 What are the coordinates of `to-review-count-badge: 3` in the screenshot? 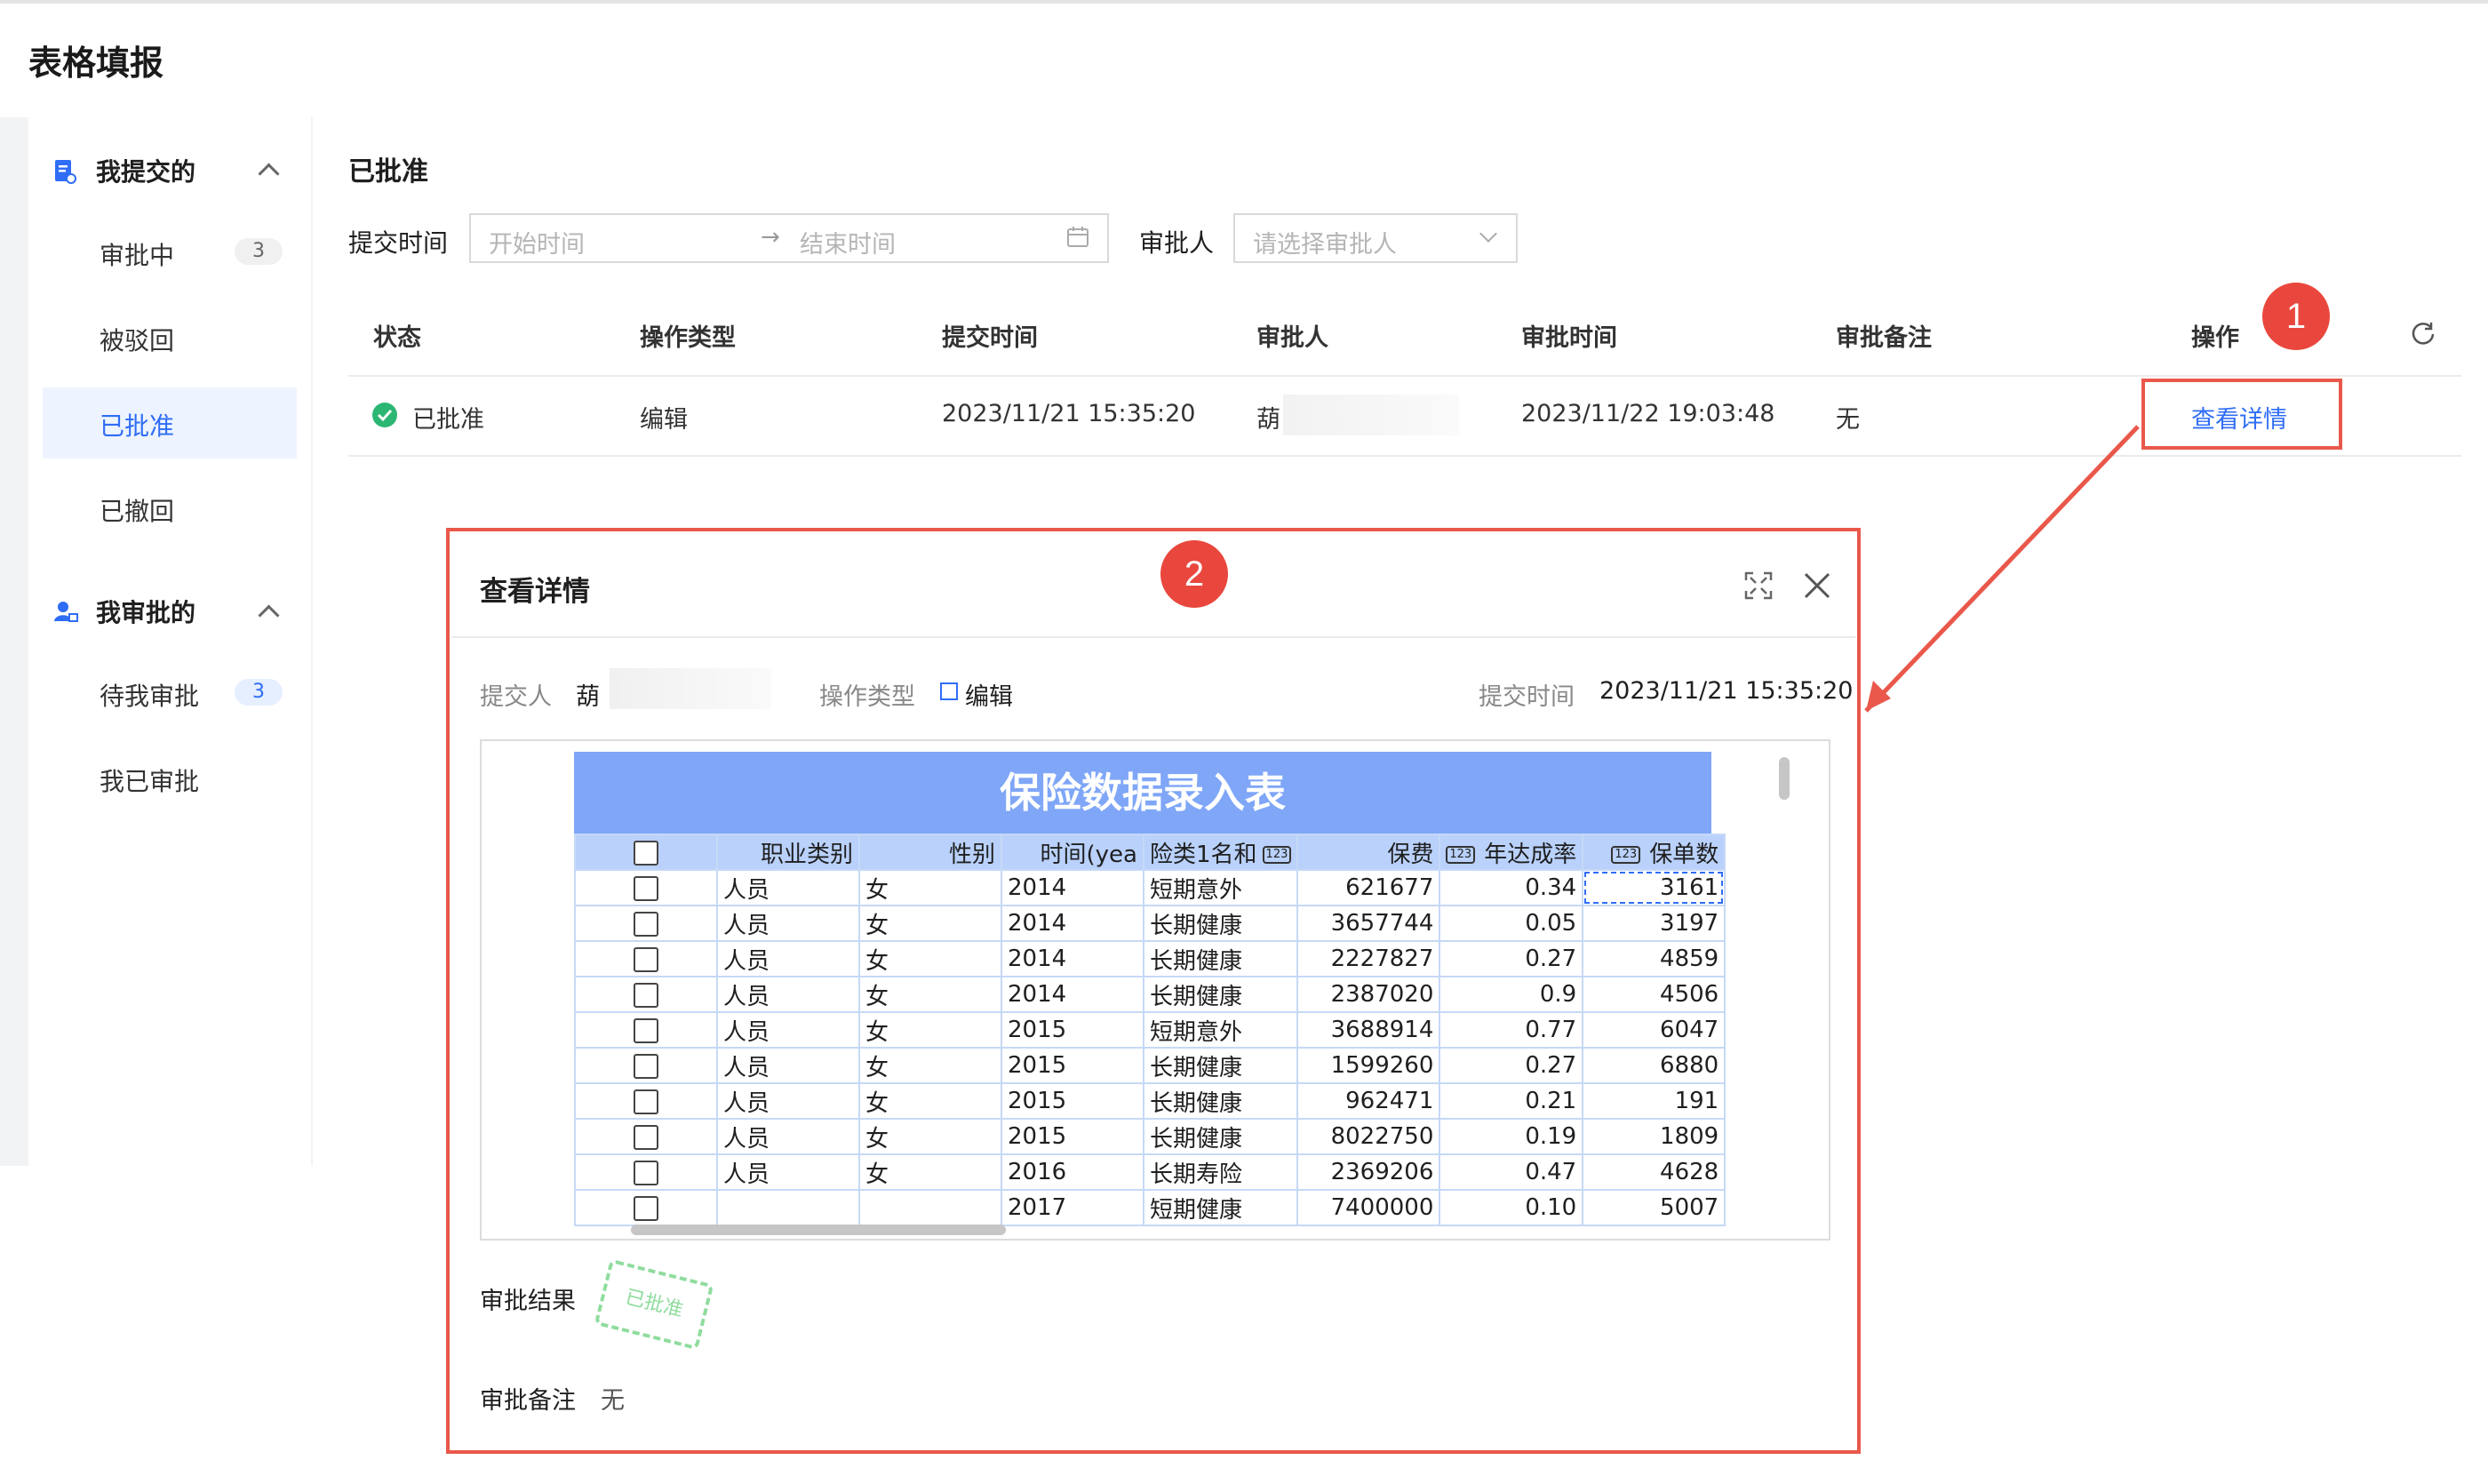 It's located at (259, 692).